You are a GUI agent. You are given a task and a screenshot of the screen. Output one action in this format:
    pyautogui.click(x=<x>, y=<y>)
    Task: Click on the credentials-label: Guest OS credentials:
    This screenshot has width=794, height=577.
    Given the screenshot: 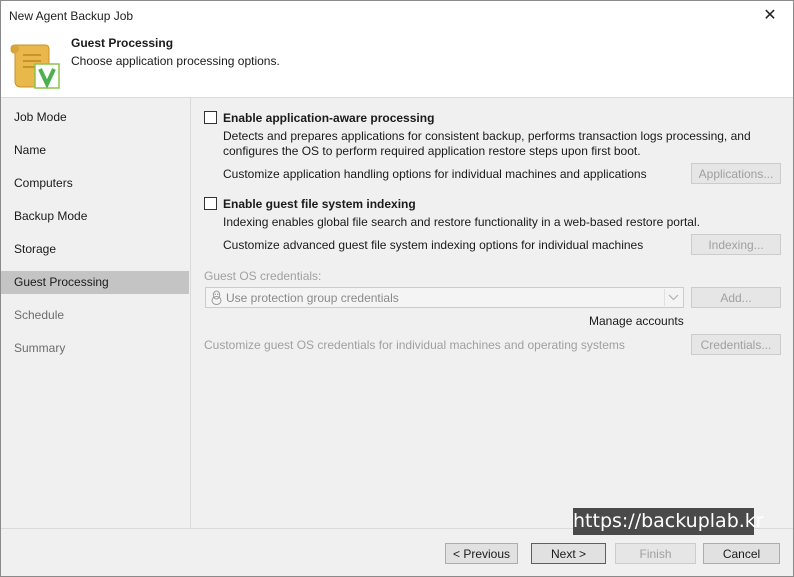 What is the action you would take?
    pyautogui.click(x=263, y=276)
    